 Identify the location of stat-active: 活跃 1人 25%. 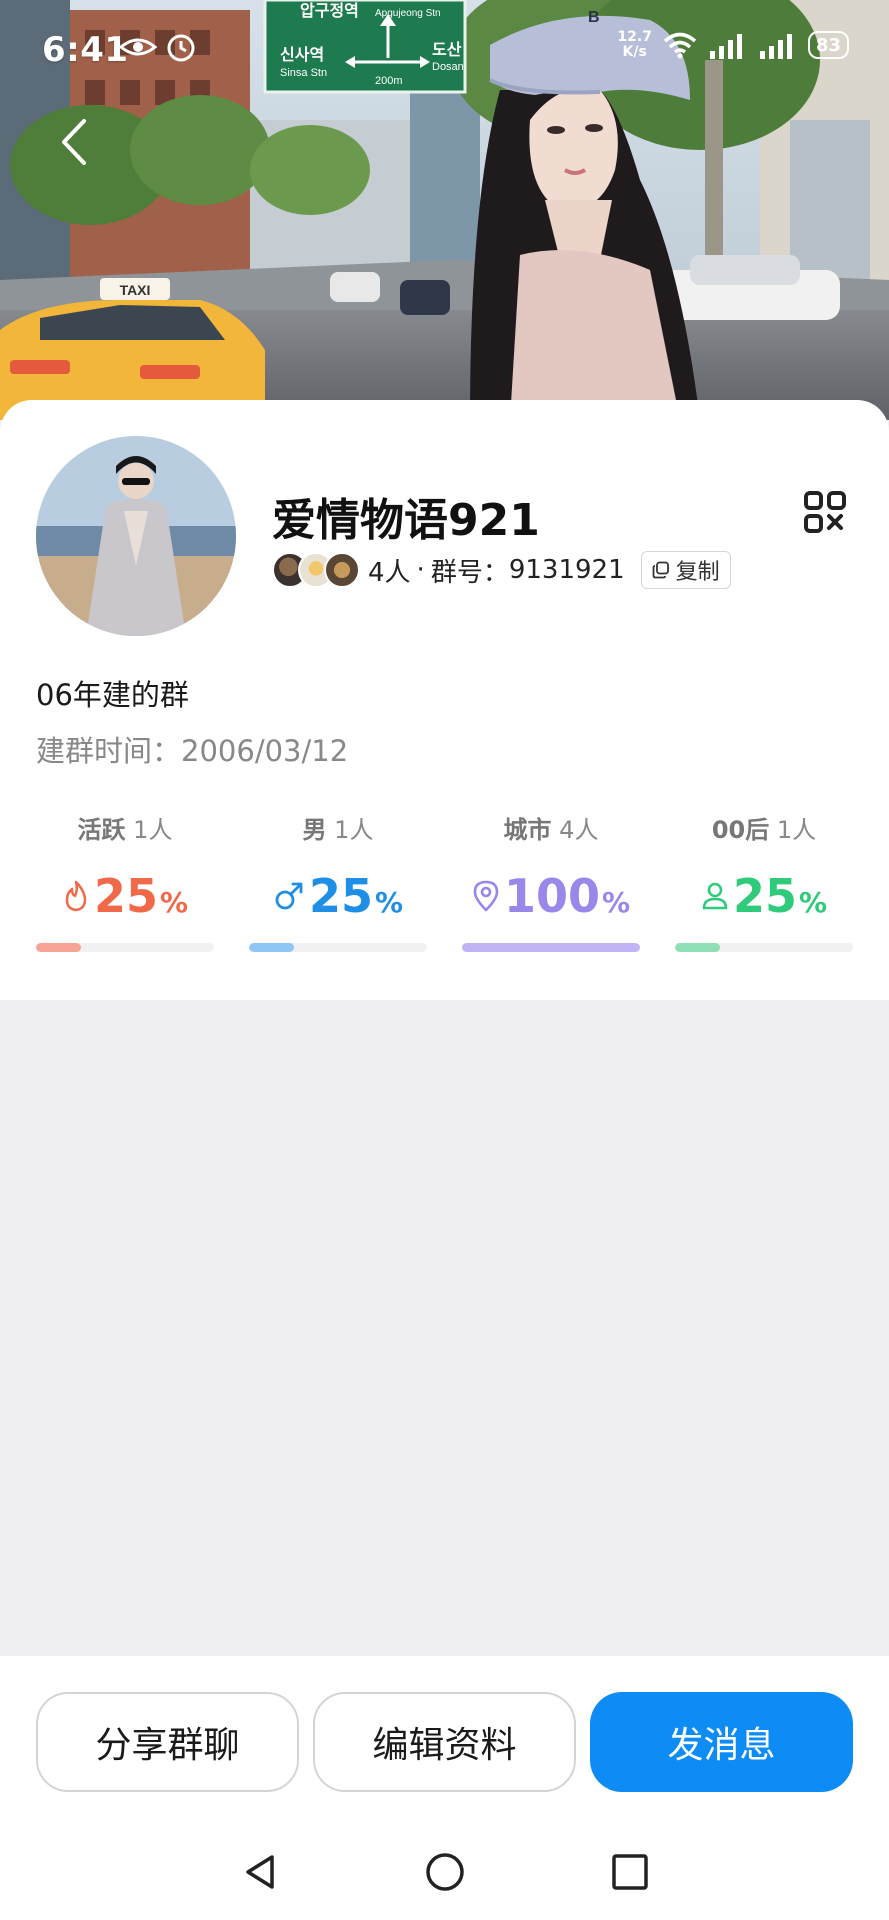
(125, 881).